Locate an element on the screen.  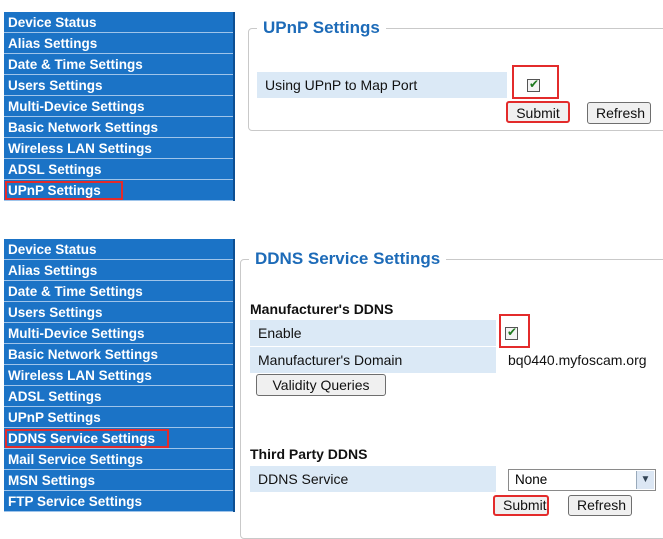
manufacturer-ddns-heading: Manufacturer's DDNS is located at coordinates (322, 309).